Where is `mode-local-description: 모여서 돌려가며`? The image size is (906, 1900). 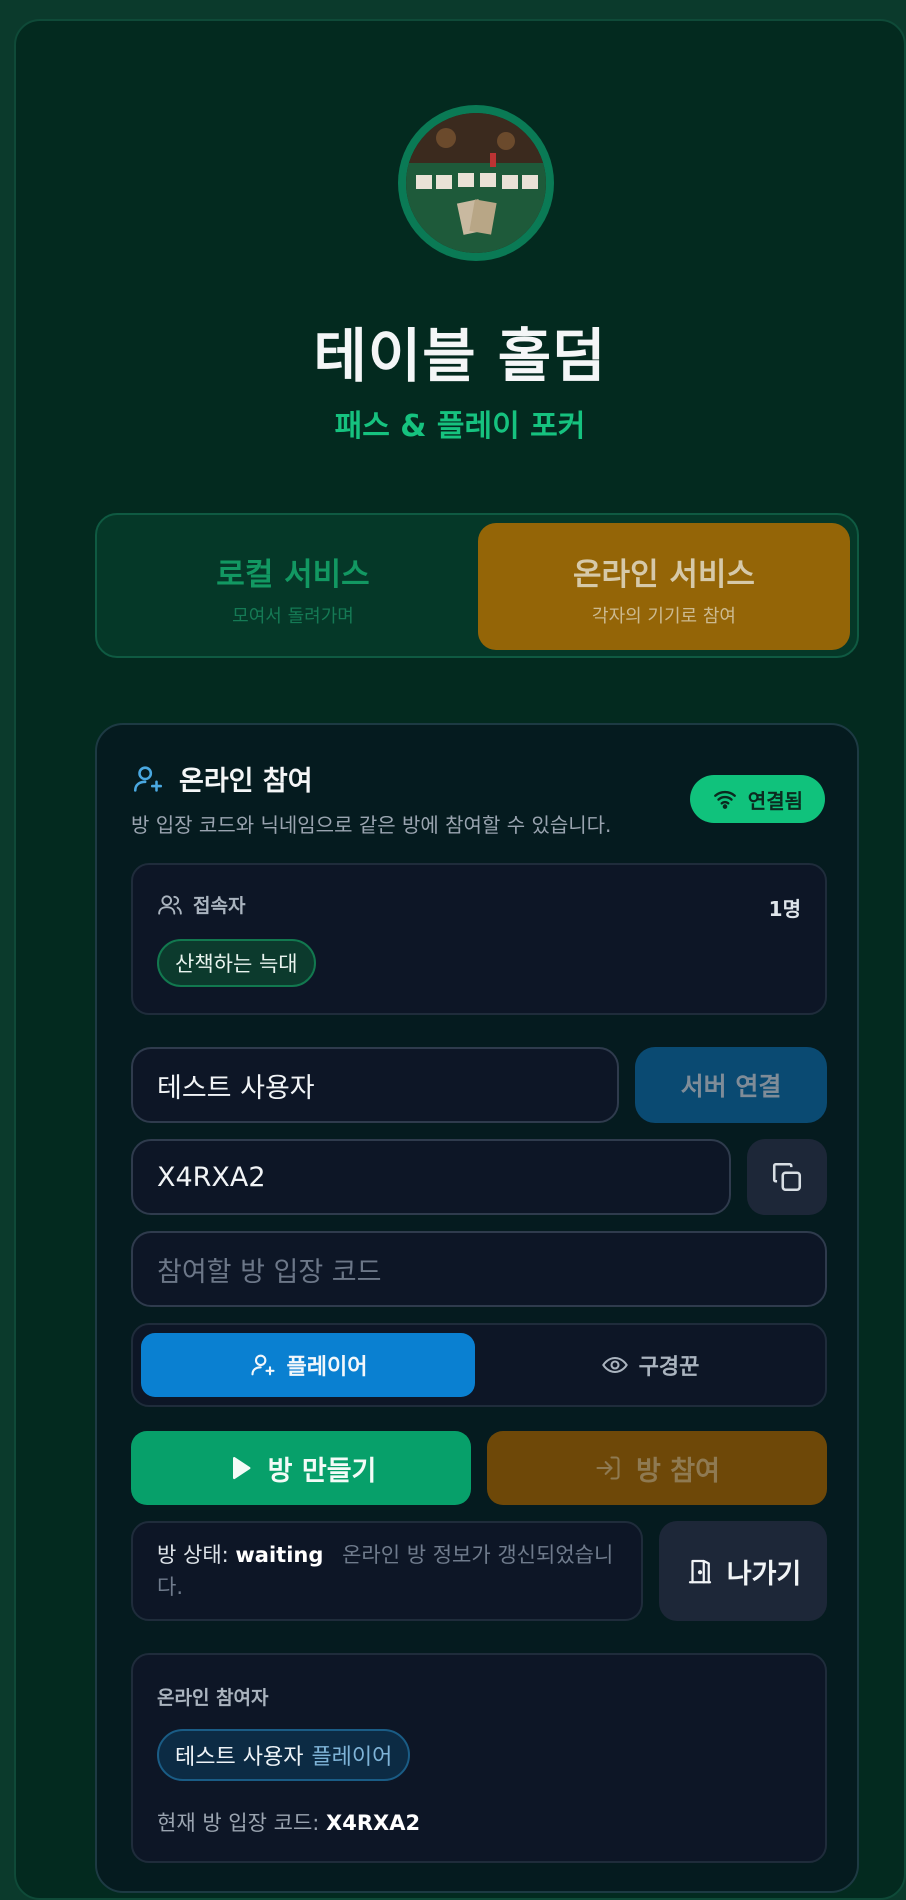
mode-local-description: 모여서 돌려가며 is located at coordinates (293, 616).